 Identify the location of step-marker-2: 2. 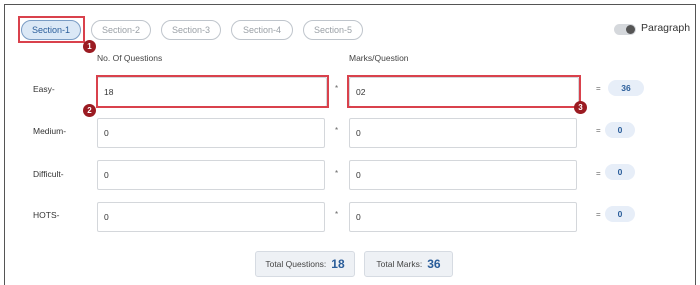
(89, 110).